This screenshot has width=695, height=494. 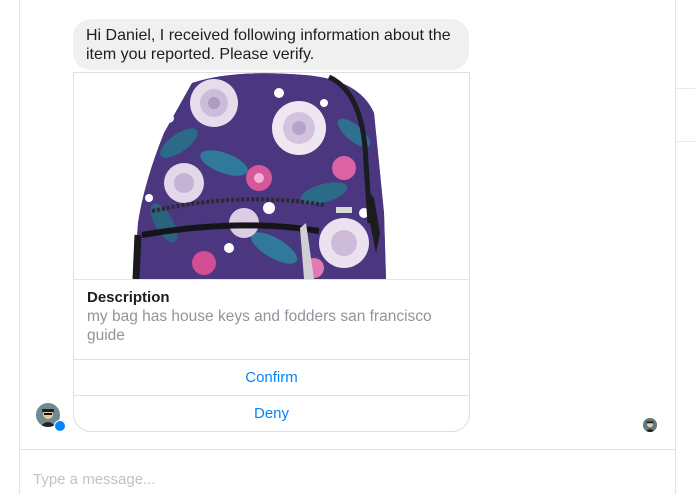 What do you see at coordinates (128, 297) in the screenshot?
I see `description-title: Description` at bounding box center [128, 297].